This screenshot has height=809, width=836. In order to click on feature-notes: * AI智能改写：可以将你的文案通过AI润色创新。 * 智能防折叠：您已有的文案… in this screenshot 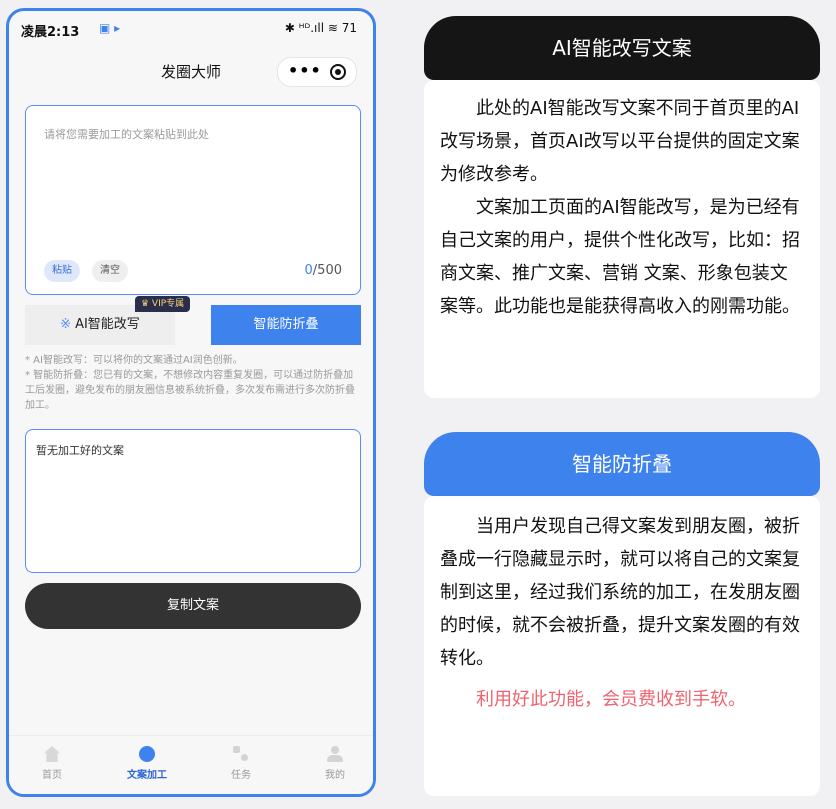, I will do `click(193, 383)`.